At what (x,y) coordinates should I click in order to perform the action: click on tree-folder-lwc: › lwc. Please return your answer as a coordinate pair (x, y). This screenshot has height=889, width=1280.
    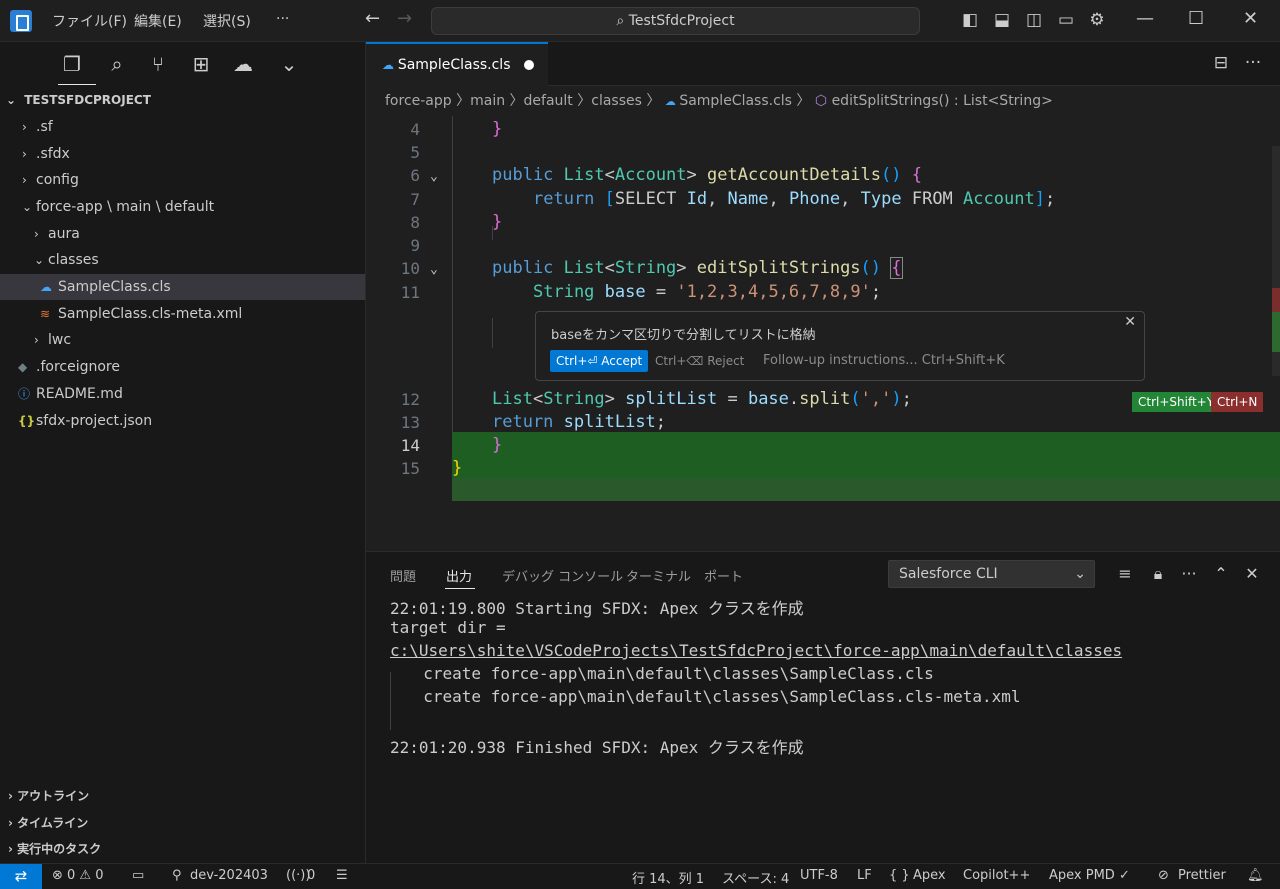
    Looking at the image, I should click on (182, 340).